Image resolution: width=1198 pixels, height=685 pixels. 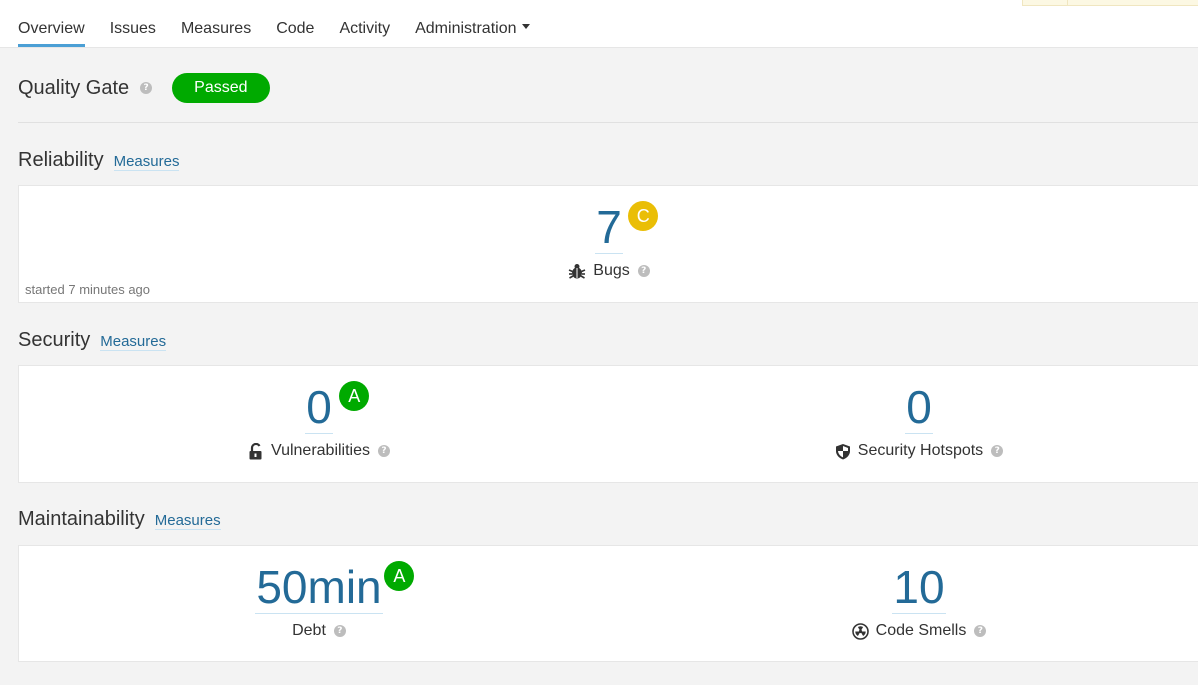 What do you see at coordinates (842, 451) in the screenshot?
I see `shield-icon` at bounding box center [842, 451].